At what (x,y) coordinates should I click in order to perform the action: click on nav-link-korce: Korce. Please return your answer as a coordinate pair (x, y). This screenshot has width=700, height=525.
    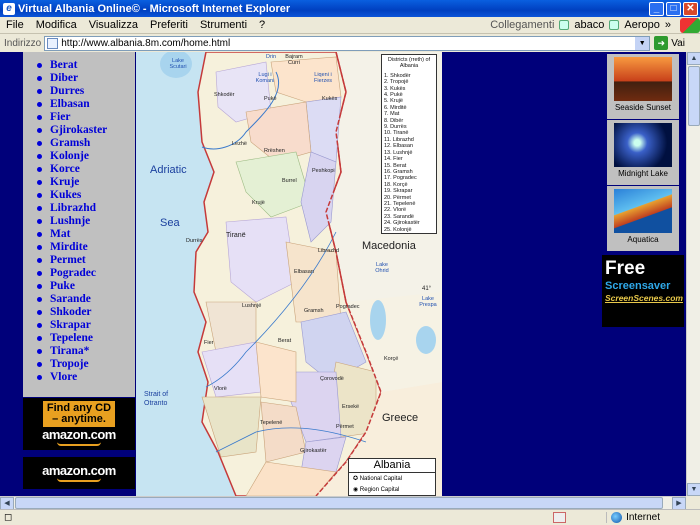
    Looking at the image, I should click on (86, 169).